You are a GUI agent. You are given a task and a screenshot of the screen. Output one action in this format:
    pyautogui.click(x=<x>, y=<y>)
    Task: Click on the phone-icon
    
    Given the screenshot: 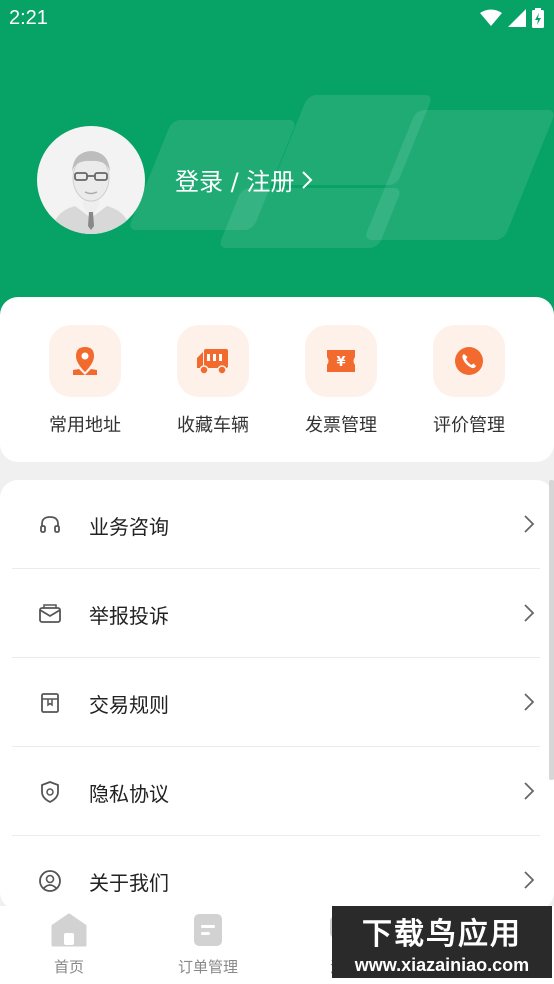 What is the action you would take?
    pyautogui.click(x=469, y=361)
    